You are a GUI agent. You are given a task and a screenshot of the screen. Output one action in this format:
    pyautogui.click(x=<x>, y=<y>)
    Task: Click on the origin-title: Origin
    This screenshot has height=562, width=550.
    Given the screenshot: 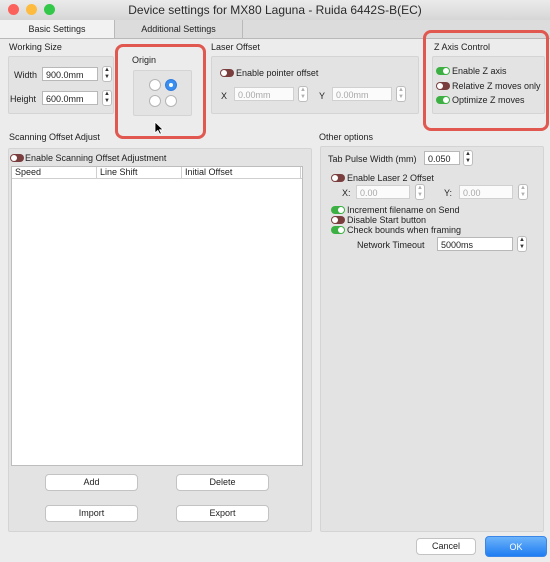 What is the action you would take?
    pyautogui.click(x=144, y=60)
    